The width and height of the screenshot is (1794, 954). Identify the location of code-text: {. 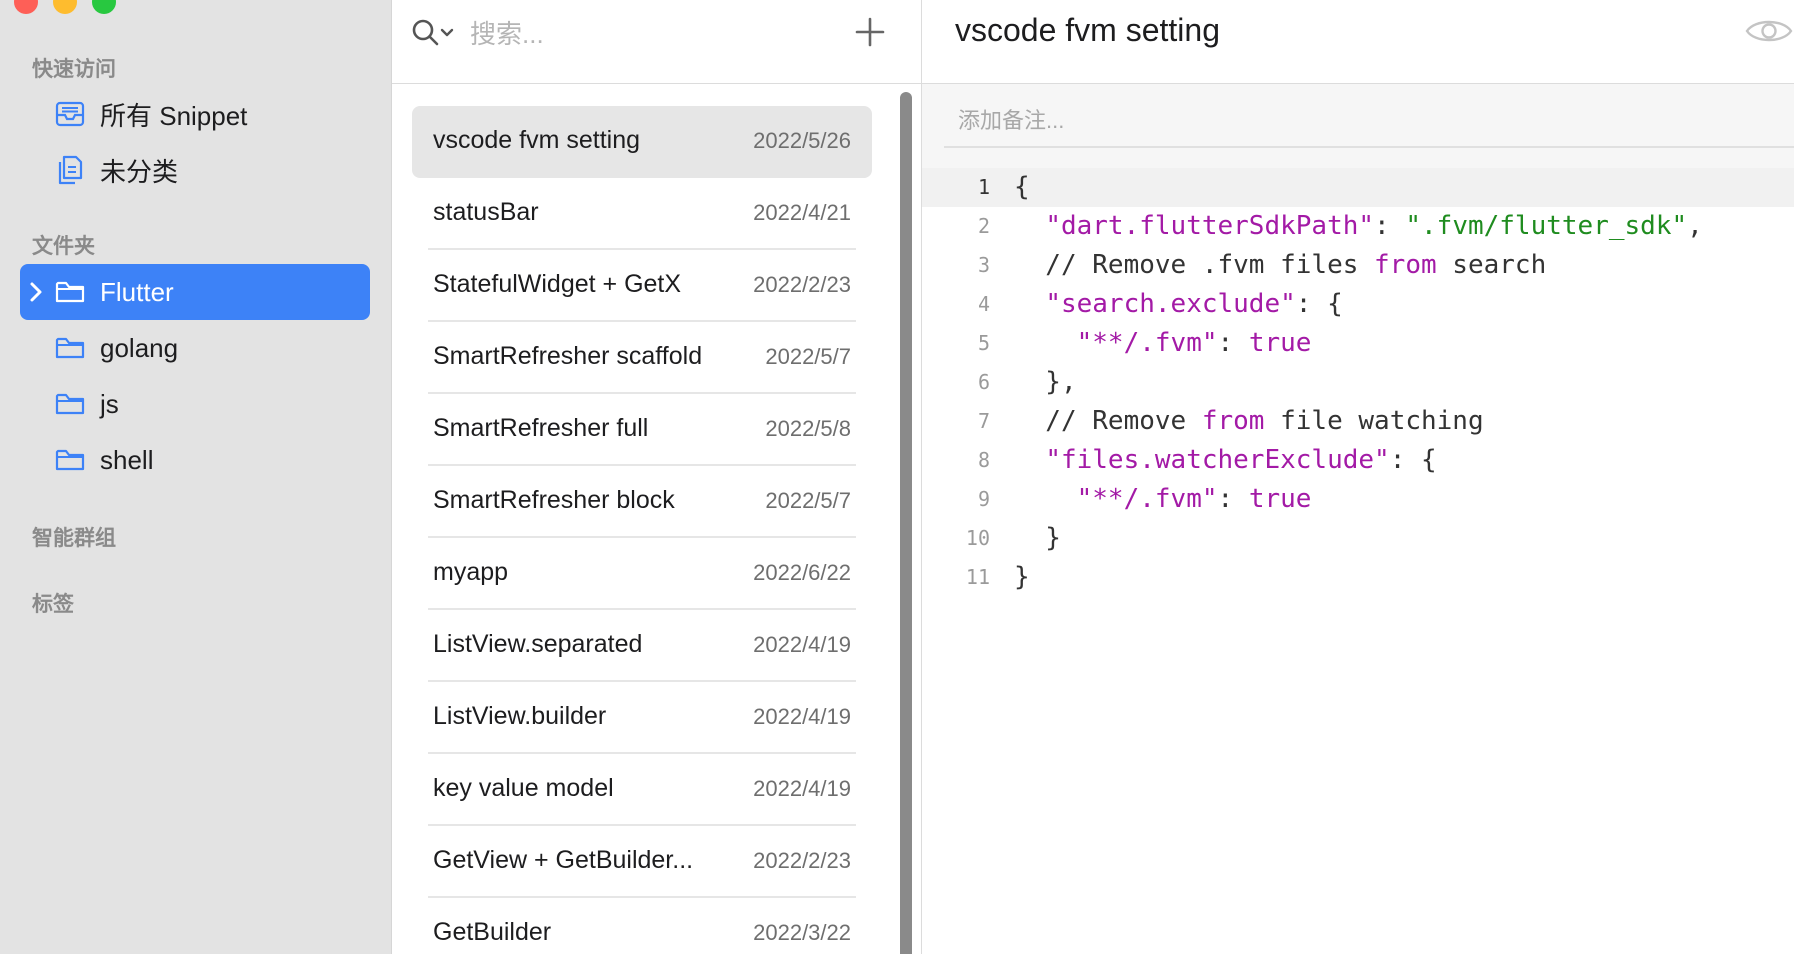
(1022, 187).